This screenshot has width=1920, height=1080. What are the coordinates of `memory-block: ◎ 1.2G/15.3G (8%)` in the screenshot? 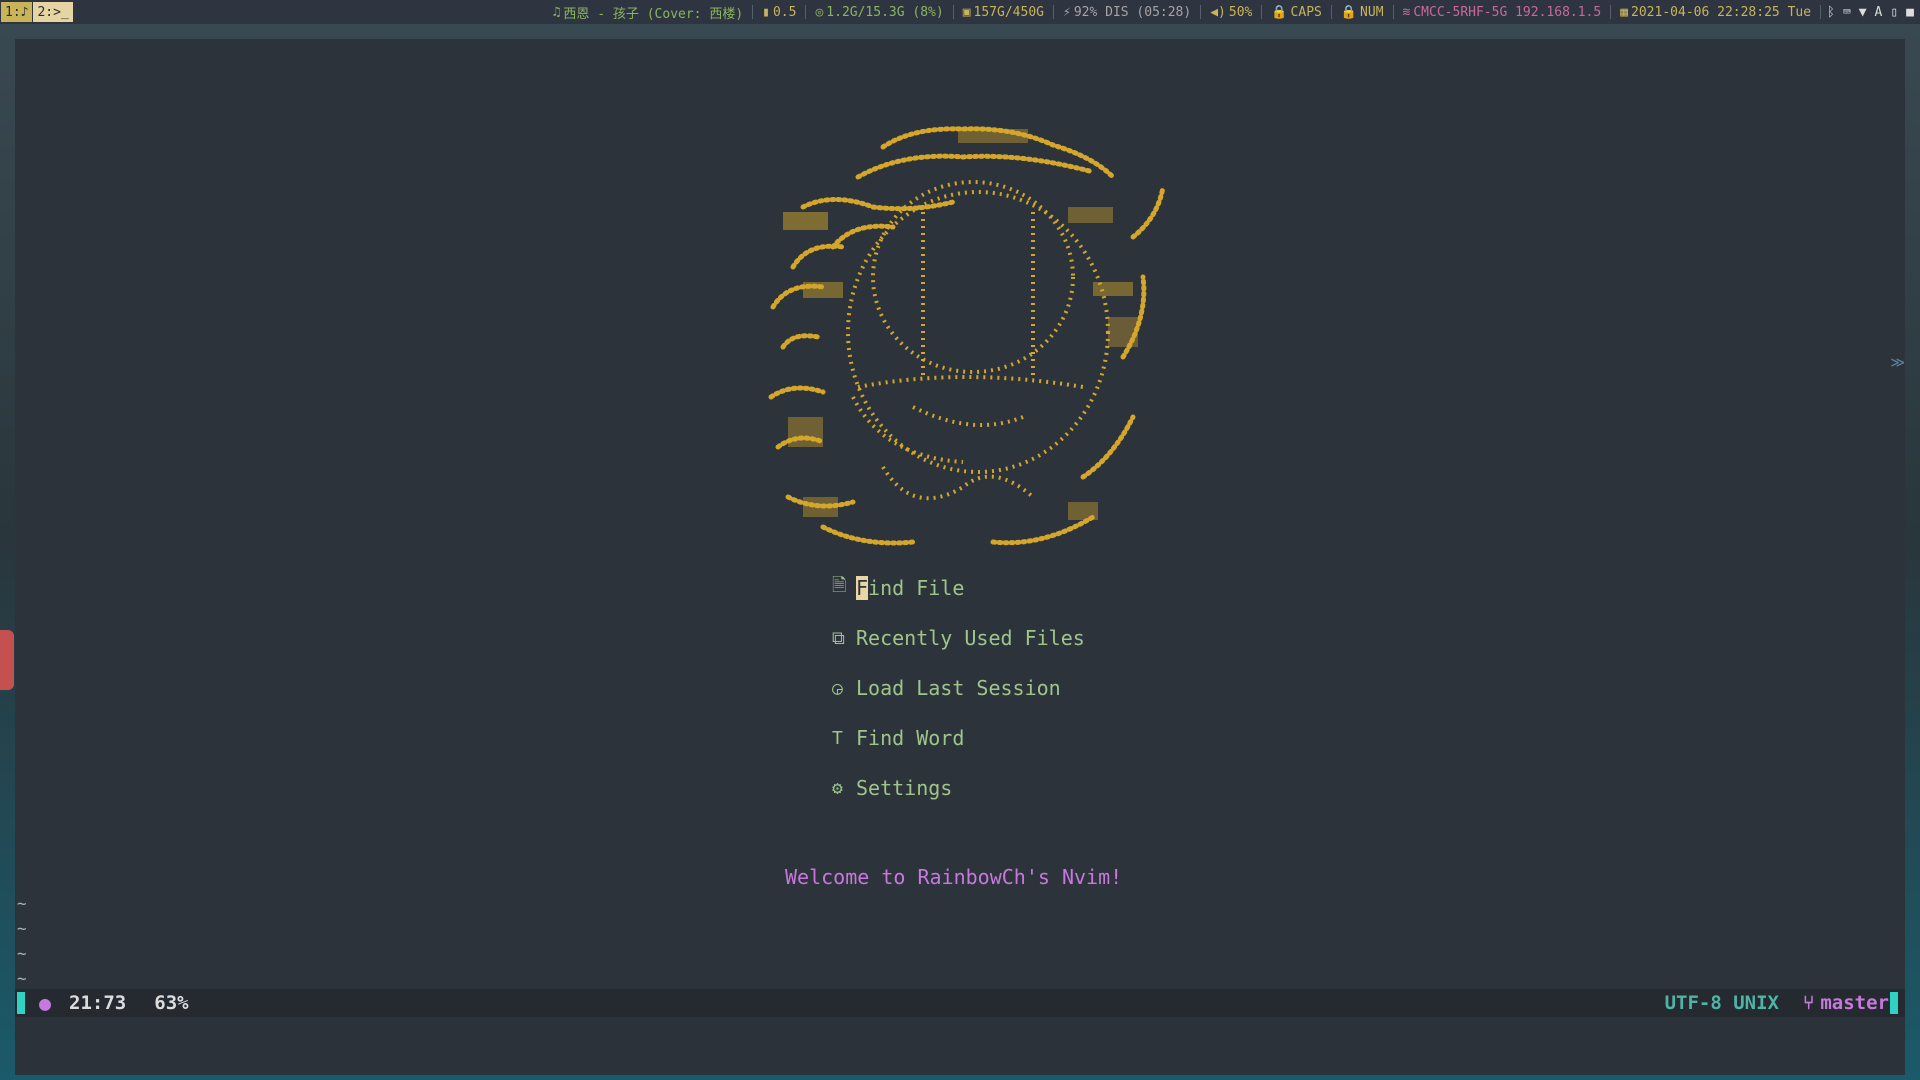 It's located at (880, 12).